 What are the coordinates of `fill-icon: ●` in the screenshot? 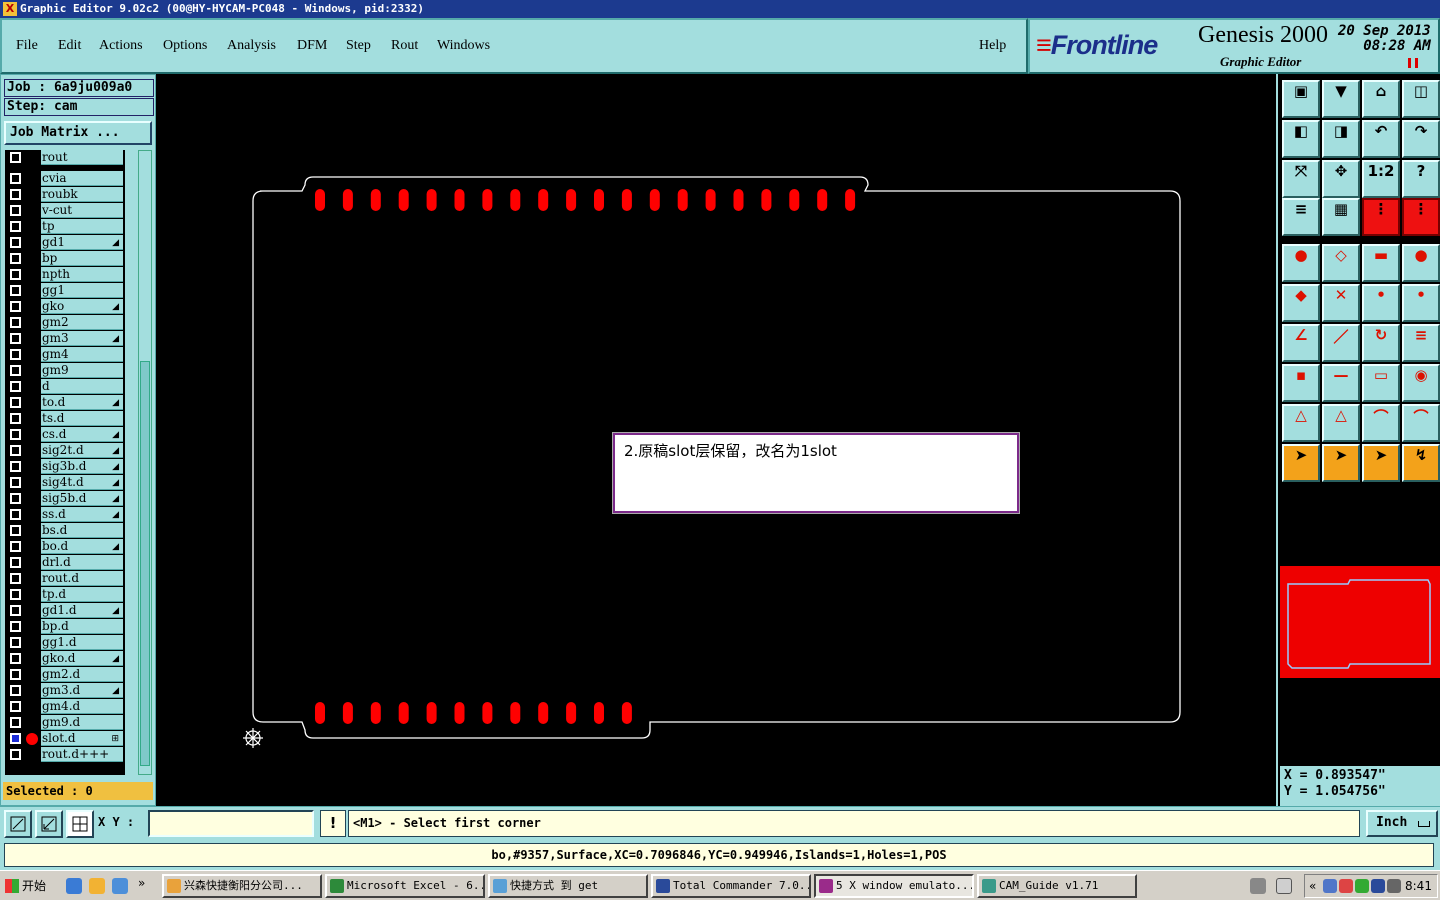 It's located at (1301, 263).